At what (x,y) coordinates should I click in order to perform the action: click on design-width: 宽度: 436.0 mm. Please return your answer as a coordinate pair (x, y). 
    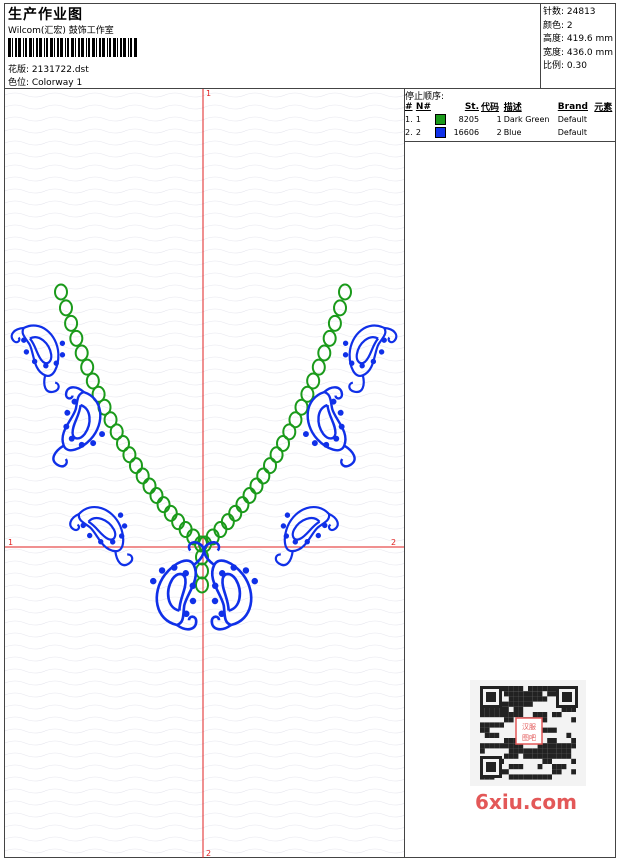
    Looking at the image, I should click on (578, 52).